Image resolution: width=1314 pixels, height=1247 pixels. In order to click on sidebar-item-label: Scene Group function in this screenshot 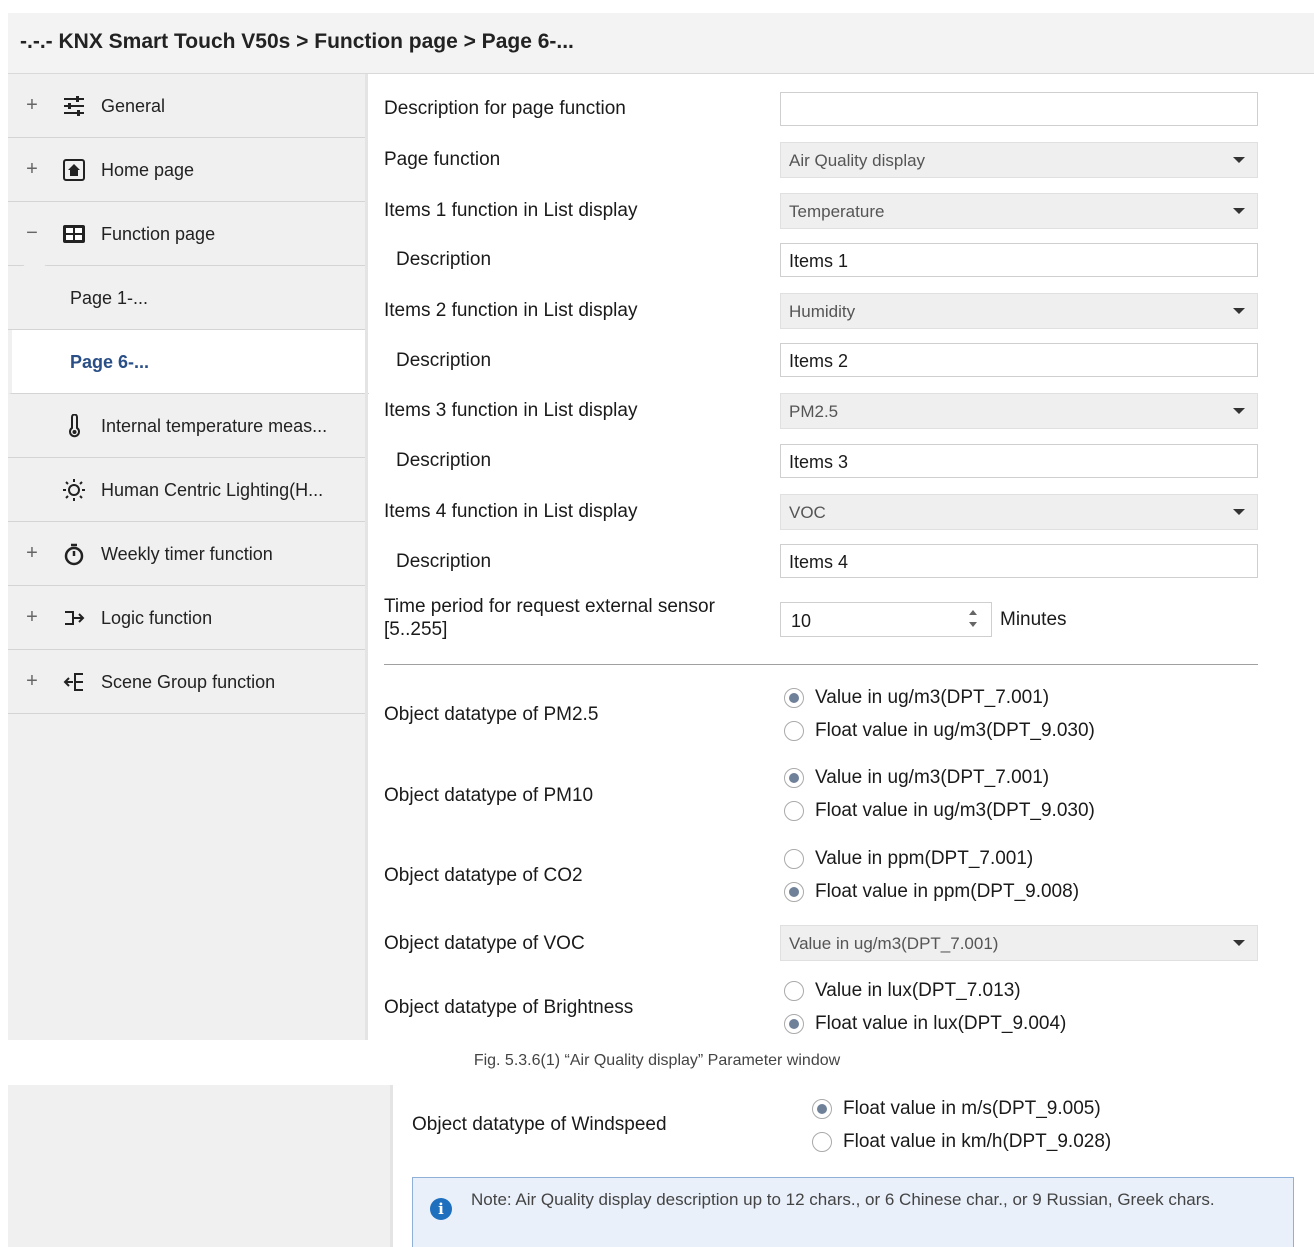, I will do `click(188, 682)`.